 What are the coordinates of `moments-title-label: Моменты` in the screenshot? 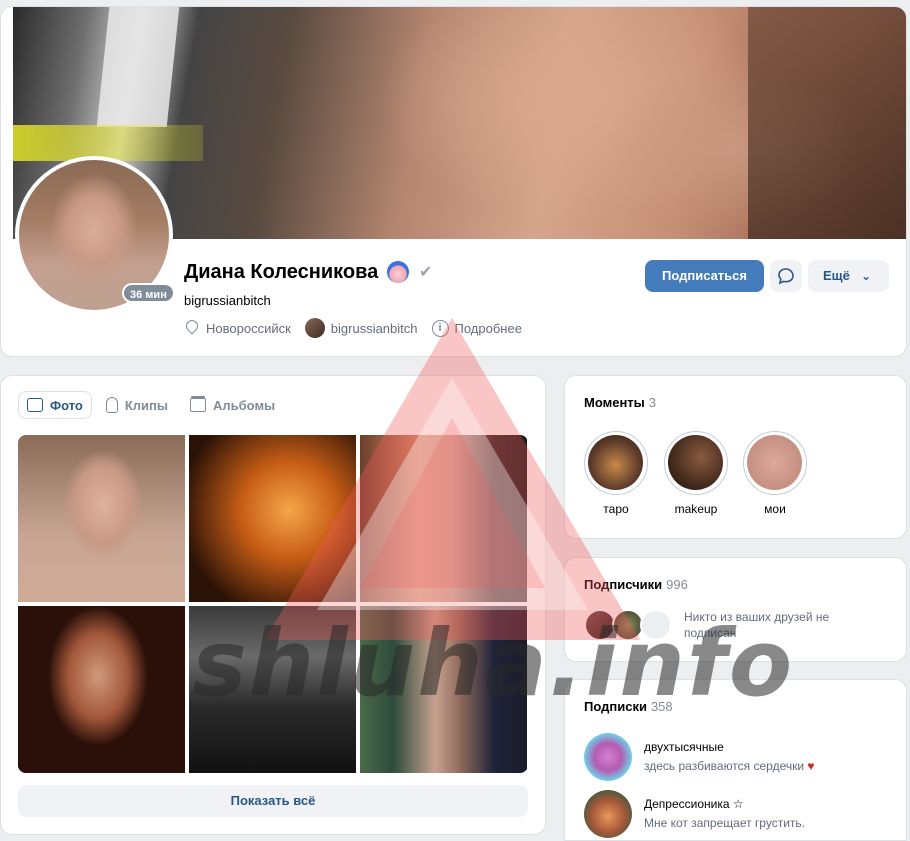 It's located at (614, 402).